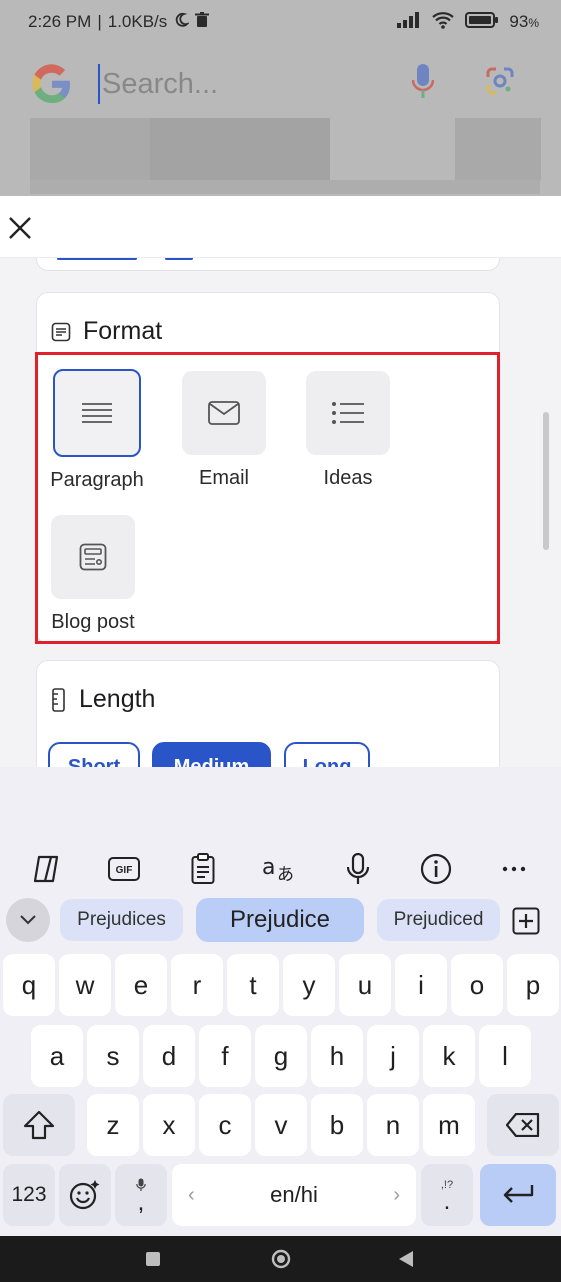  What do you see at coordinates (225, 1056) in the screenshot?
I see `key-f: f` at bounding box center [225, 1056].